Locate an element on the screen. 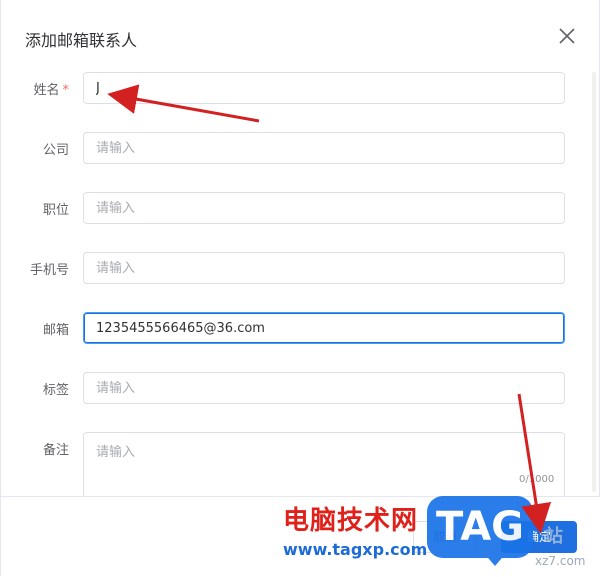 This screenshot has width=600, height=577. position-label: 职位 is located at coordinates (55, 210).